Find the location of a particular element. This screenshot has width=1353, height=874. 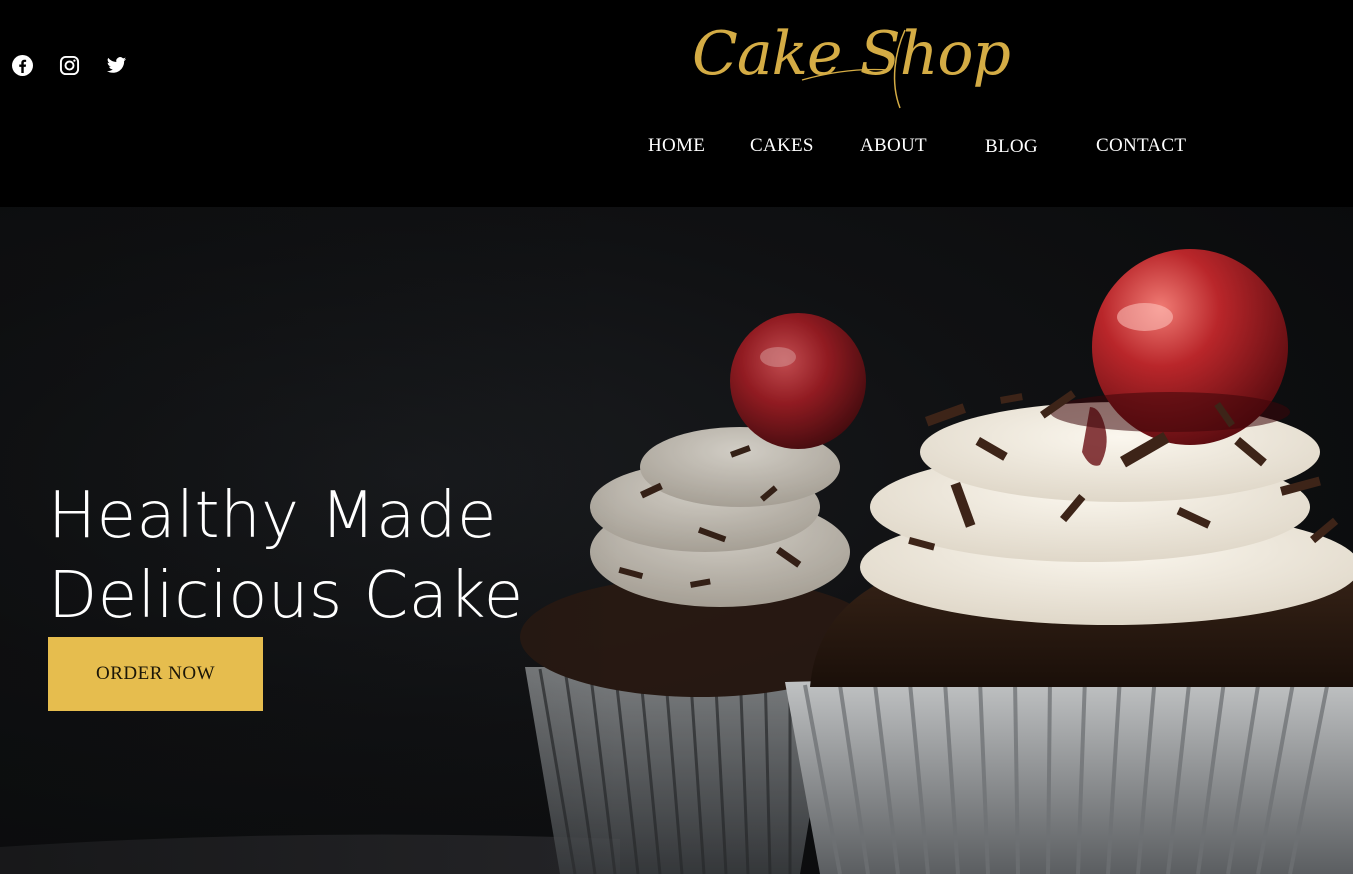

hero-title: Healthy Made Delicious Cake is located at coordinates (288, 556).